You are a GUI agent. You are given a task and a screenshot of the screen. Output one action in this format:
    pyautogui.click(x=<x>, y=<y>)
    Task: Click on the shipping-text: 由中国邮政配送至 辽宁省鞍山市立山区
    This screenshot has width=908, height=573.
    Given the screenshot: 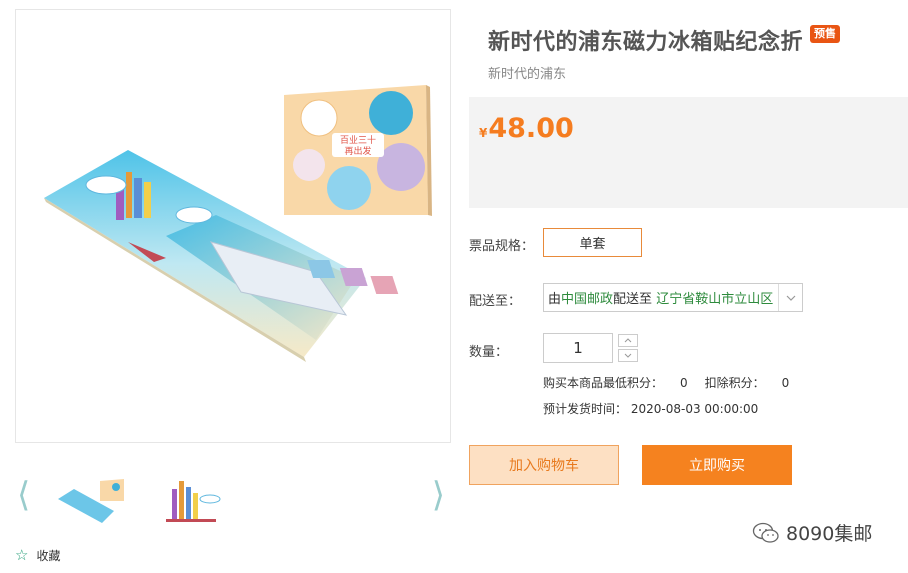 What is the action you would take?
    pyautogui.click(x=661, y=297)
    